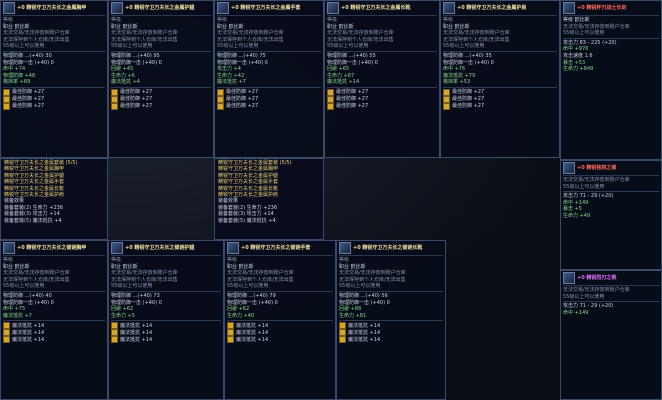  I want to click on stat: 暴击 +5, so click(572, 209).